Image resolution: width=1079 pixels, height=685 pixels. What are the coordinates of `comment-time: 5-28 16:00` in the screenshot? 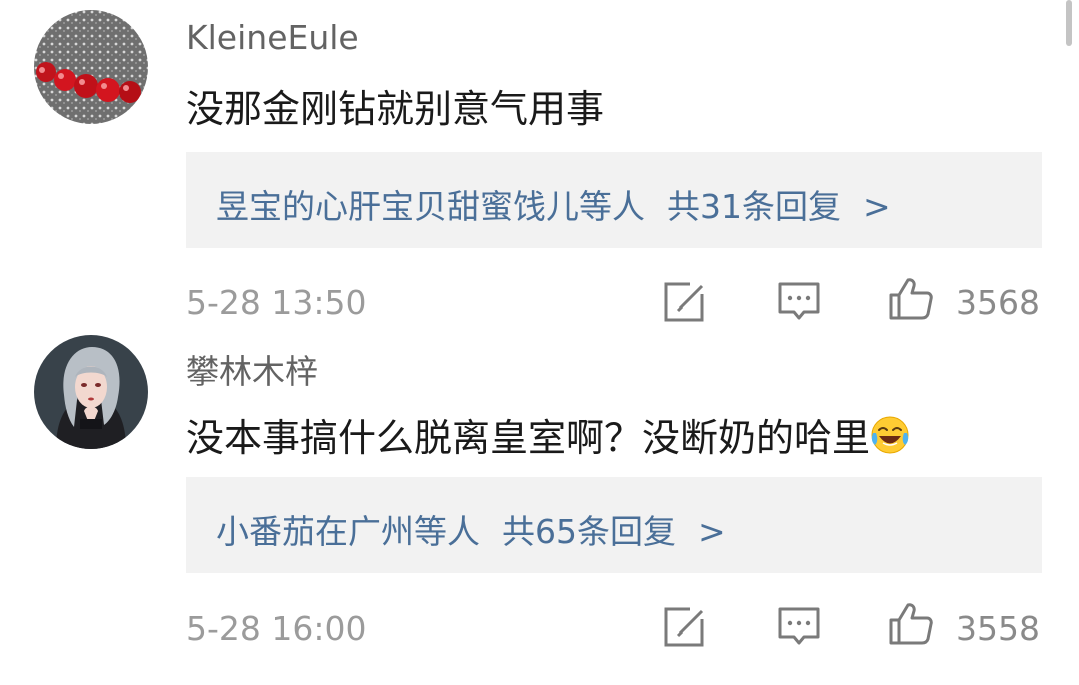 It's located at (276, 628).